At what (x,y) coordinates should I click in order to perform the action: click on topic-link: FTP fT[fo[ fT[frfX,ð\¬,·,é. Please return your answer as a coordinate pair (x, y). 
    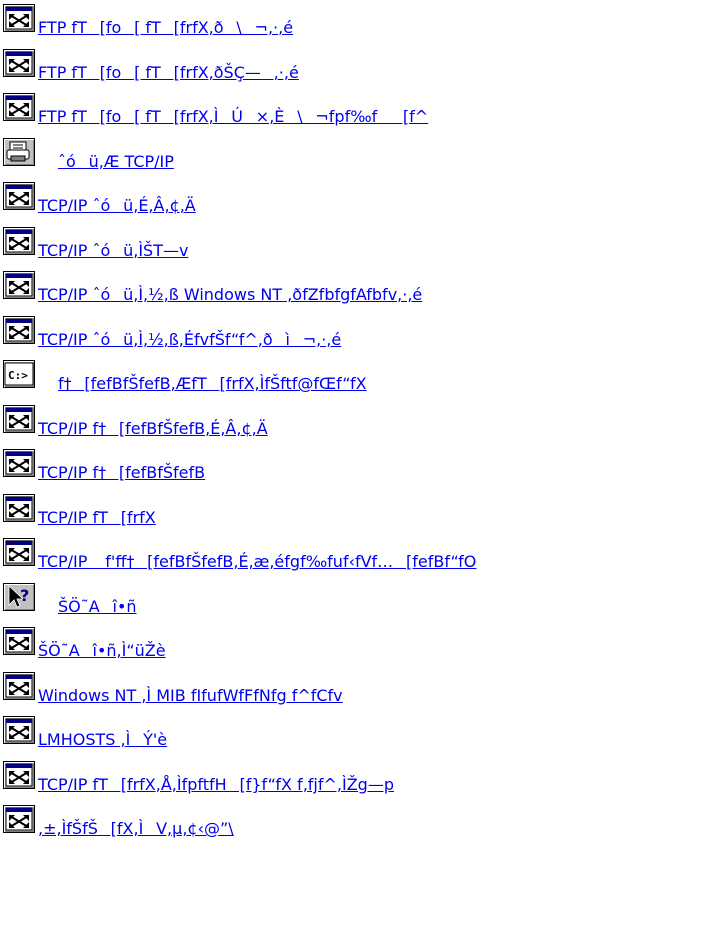
    Looking at the image, I should click on (165, 28).